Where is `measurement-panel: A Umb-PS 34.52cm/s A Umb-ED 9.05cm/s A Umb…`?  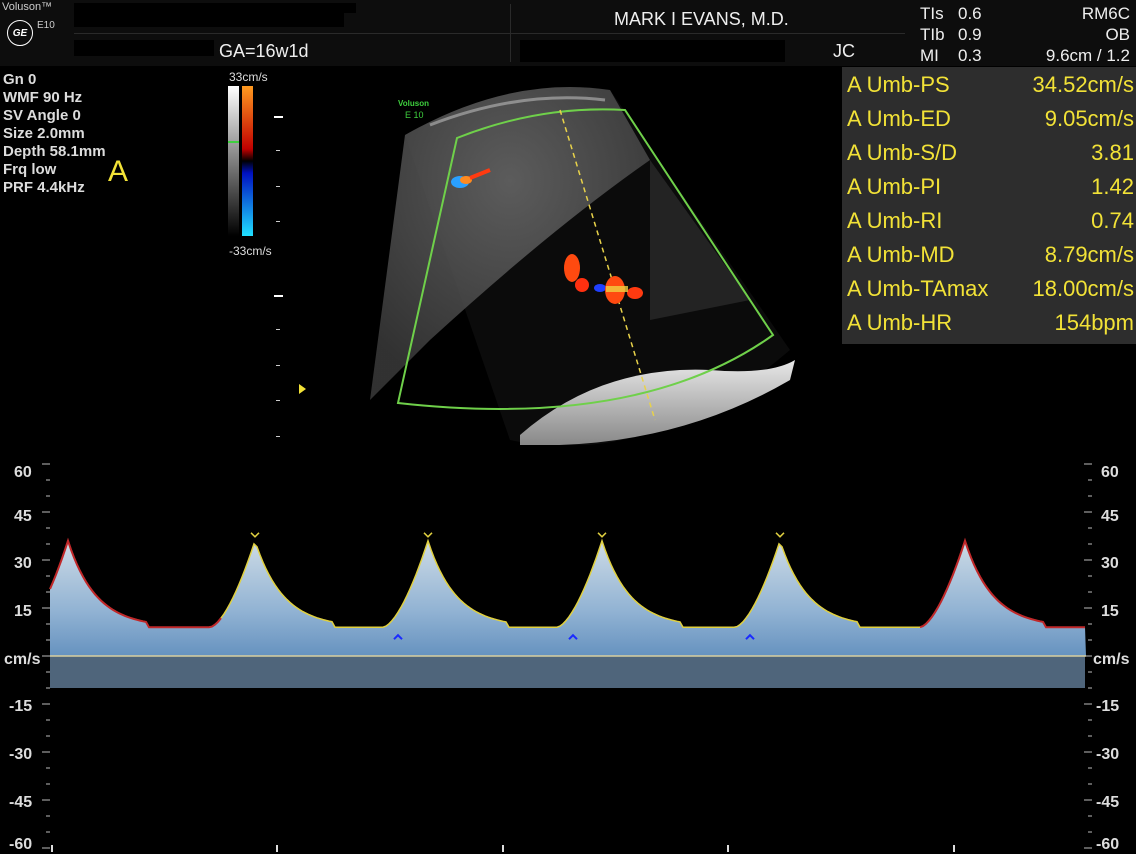
measurement-panel: A Umb-PS 34.52cm/s A Umb-ED 9.05cm/s A Umb… is located at coordinates (989, 205).